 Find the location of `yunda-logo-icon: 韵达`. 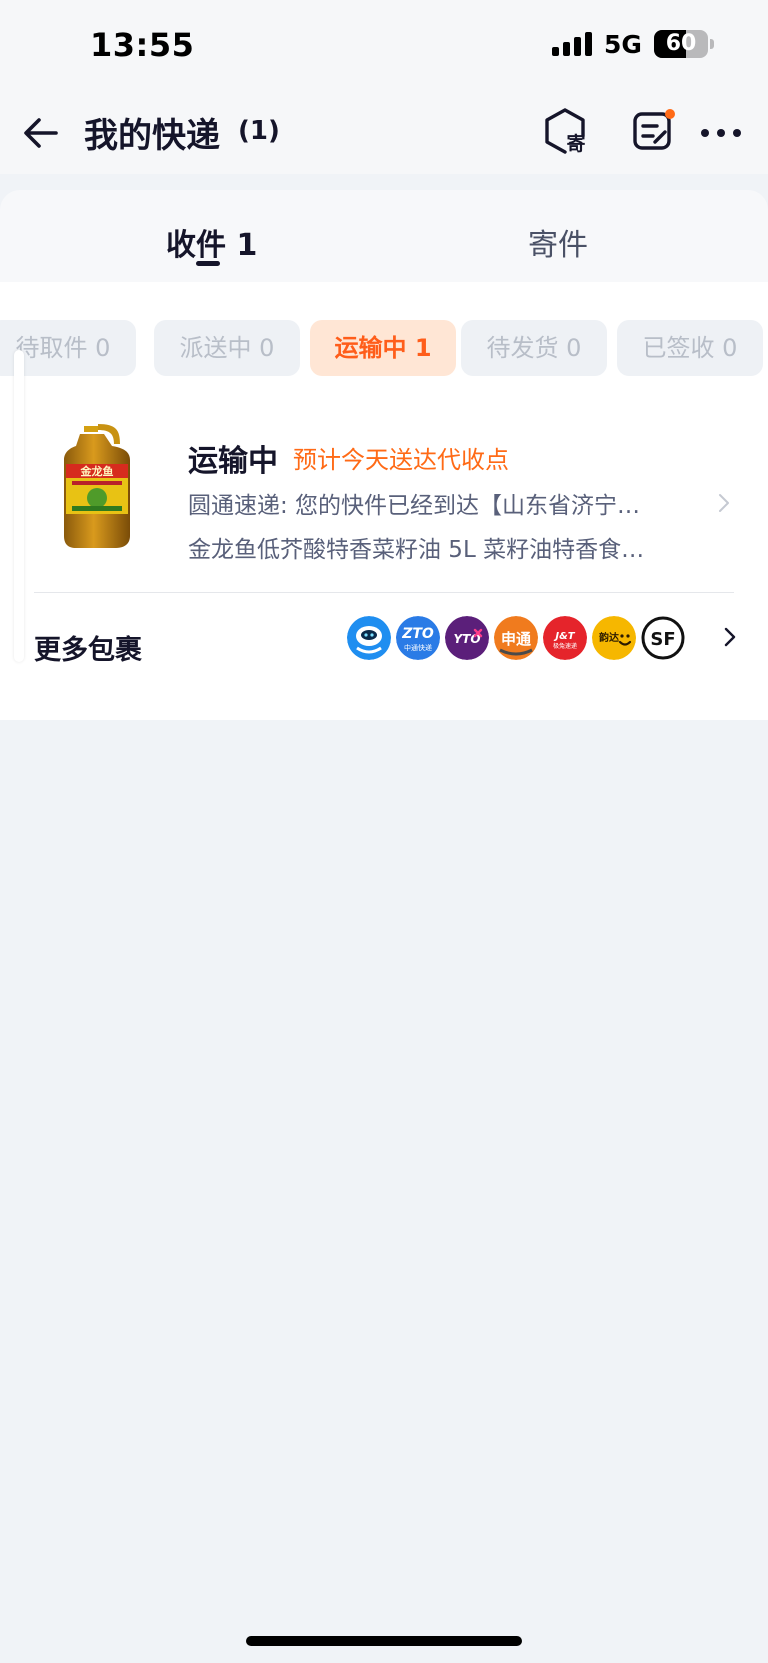

yunda-logo-icon: 韵达 is located at coordinates (614, 638).